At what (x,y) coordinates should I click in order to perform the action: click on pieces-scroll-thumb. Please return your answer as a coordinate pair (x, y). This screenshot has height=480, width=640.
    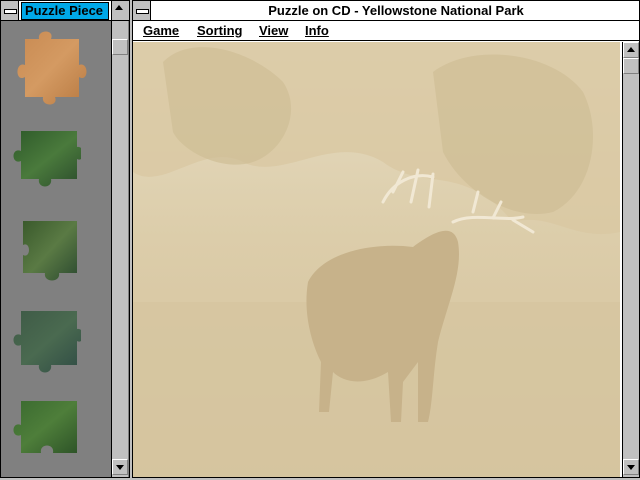
    Looking at the image, I should click on (120, 47).